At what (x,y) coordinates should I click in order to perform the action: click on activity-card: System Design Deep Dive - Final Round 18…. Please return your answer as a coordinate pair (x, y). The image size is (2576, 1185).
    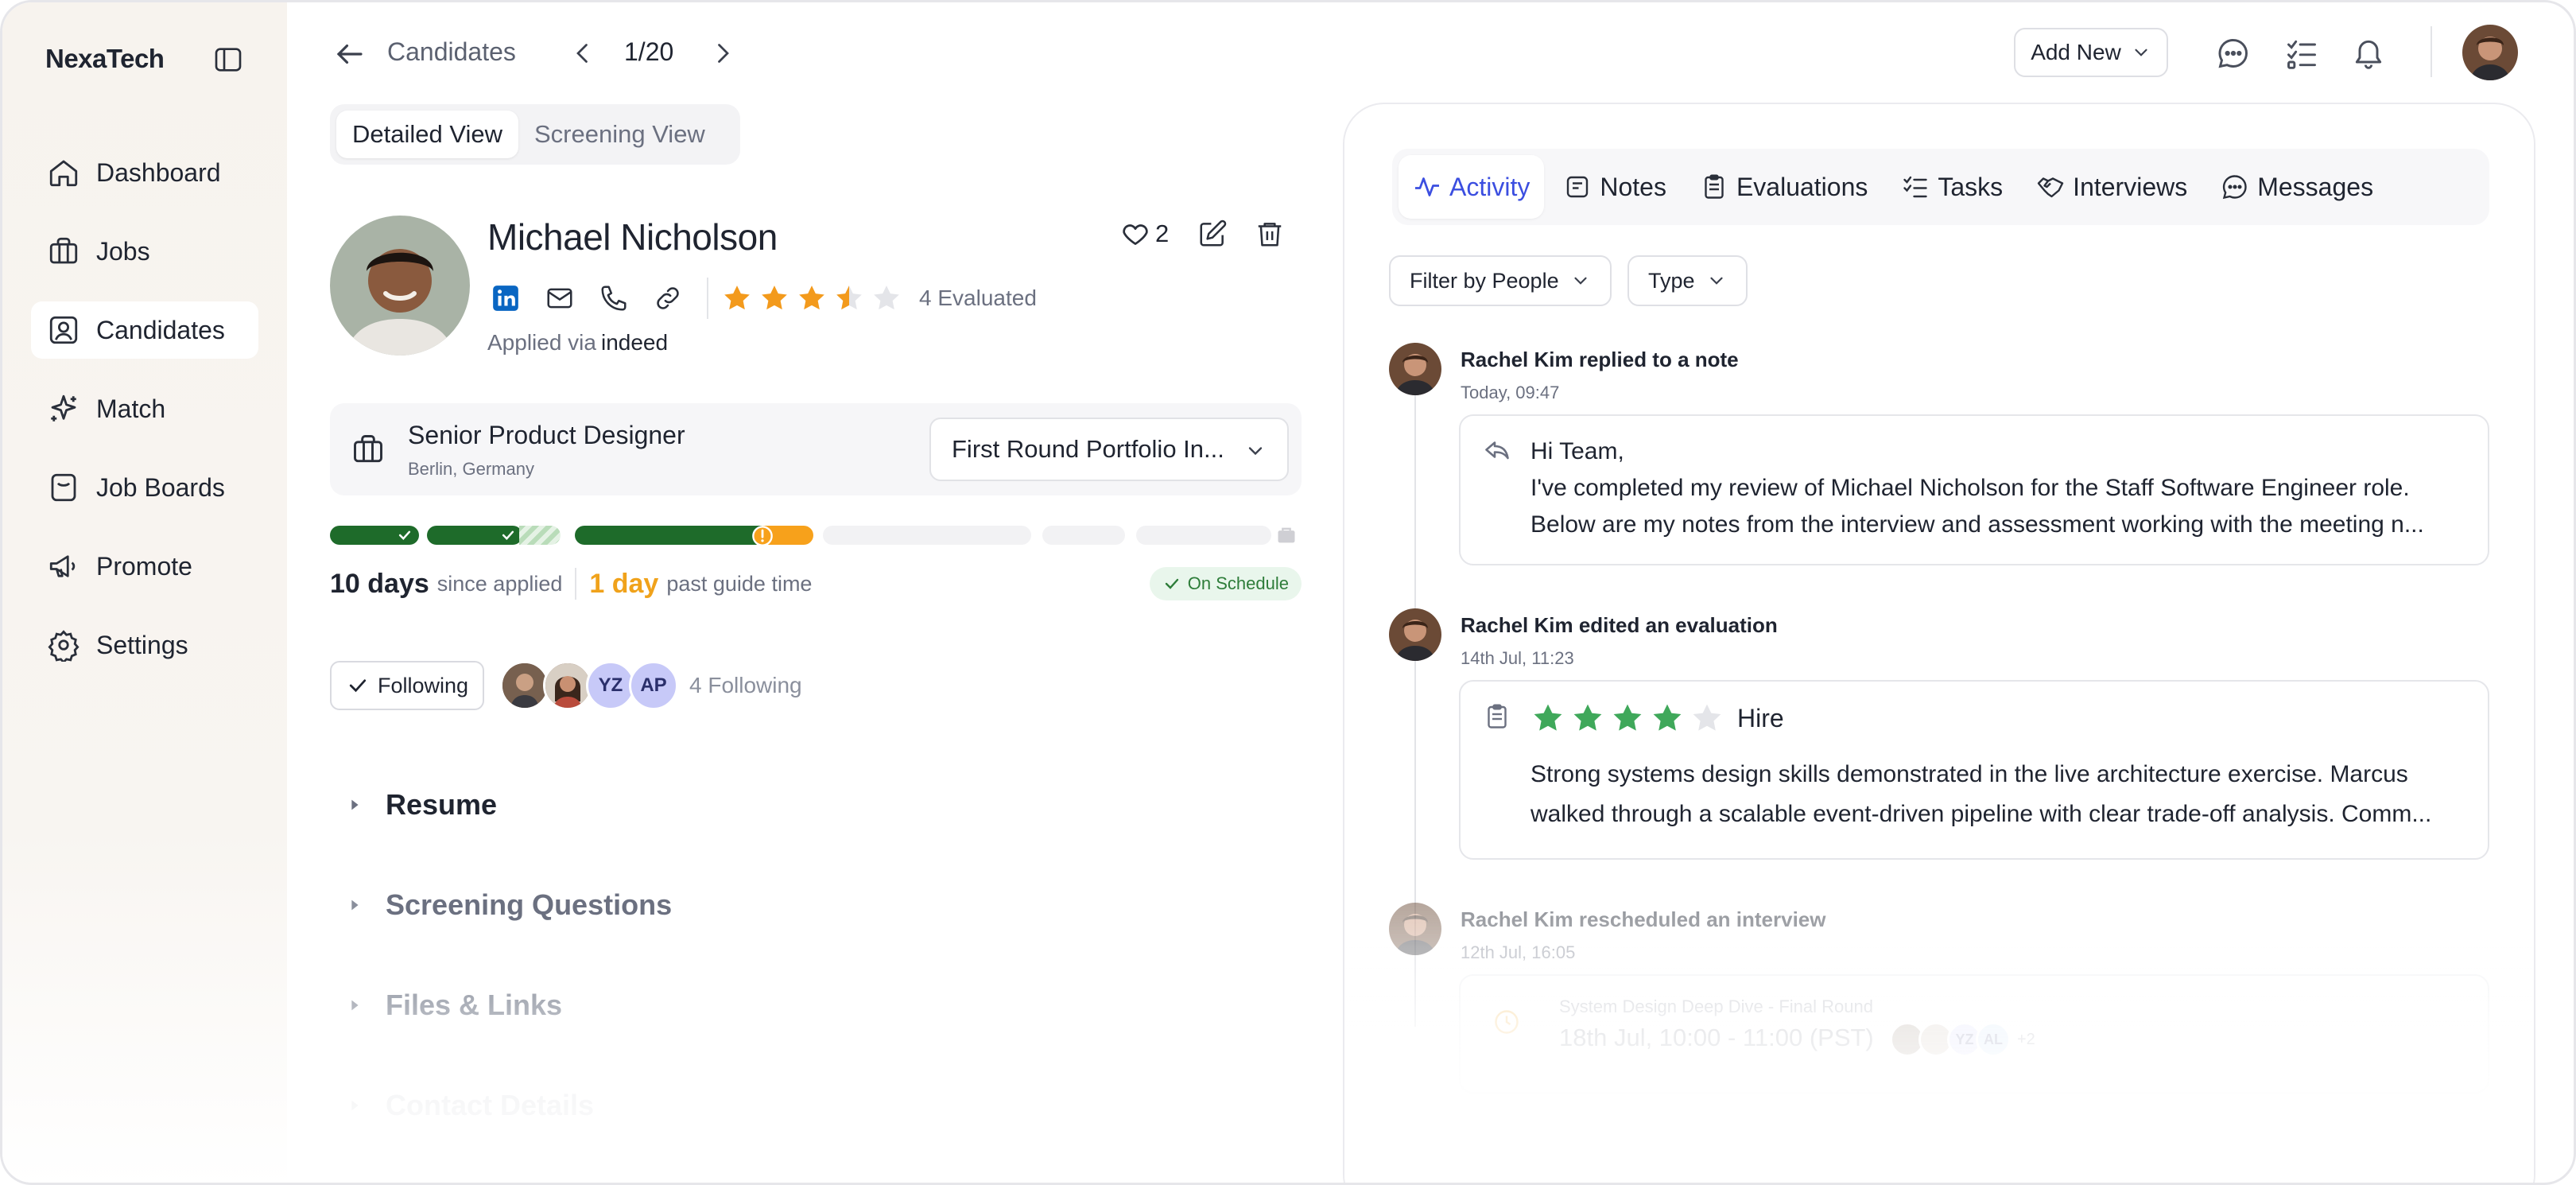
    Looking at the image, I should click on (1974, 1034).